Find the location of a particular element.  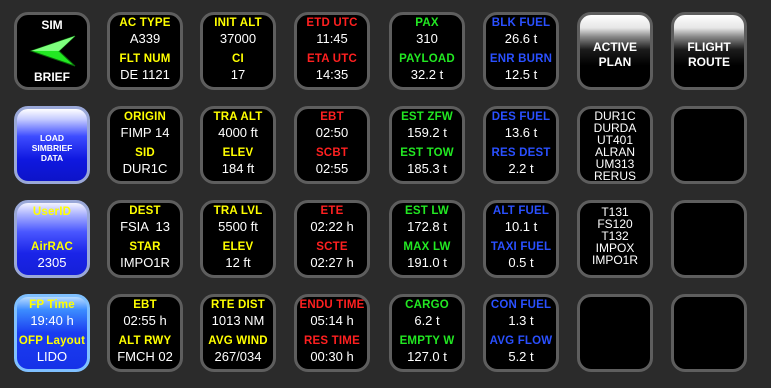

tra-alt-value: 4000 ft is located at coordinates (238, 132).